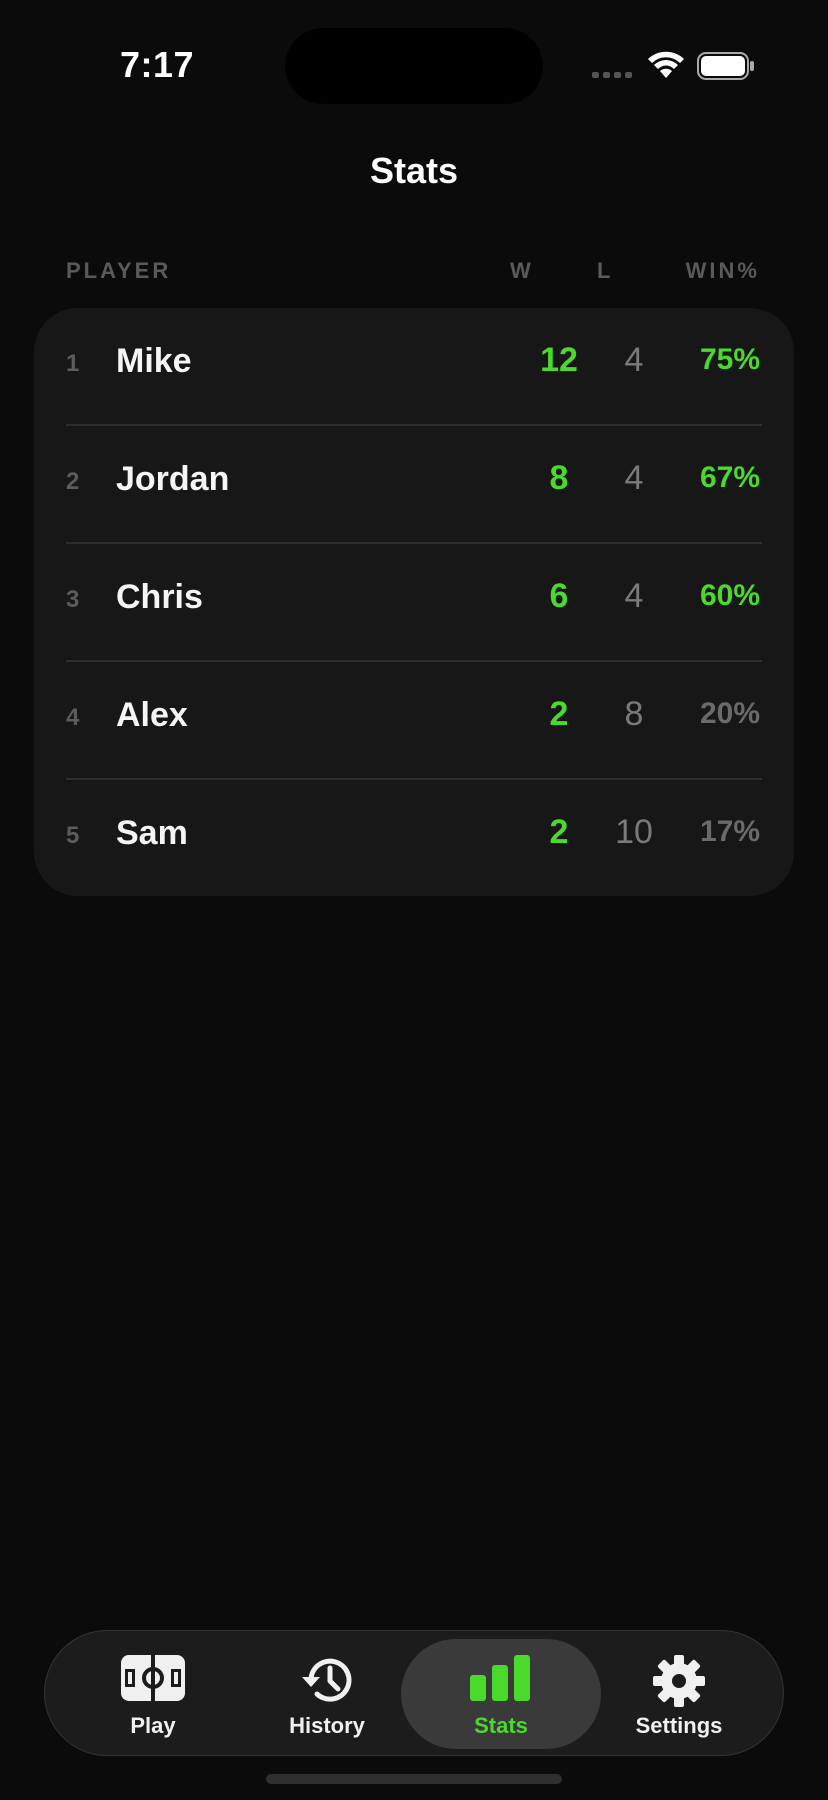 Image resolution: width=828 pixels, height=1800 pixels. I want to click on status-bar: 7:17, so click(414, 60).